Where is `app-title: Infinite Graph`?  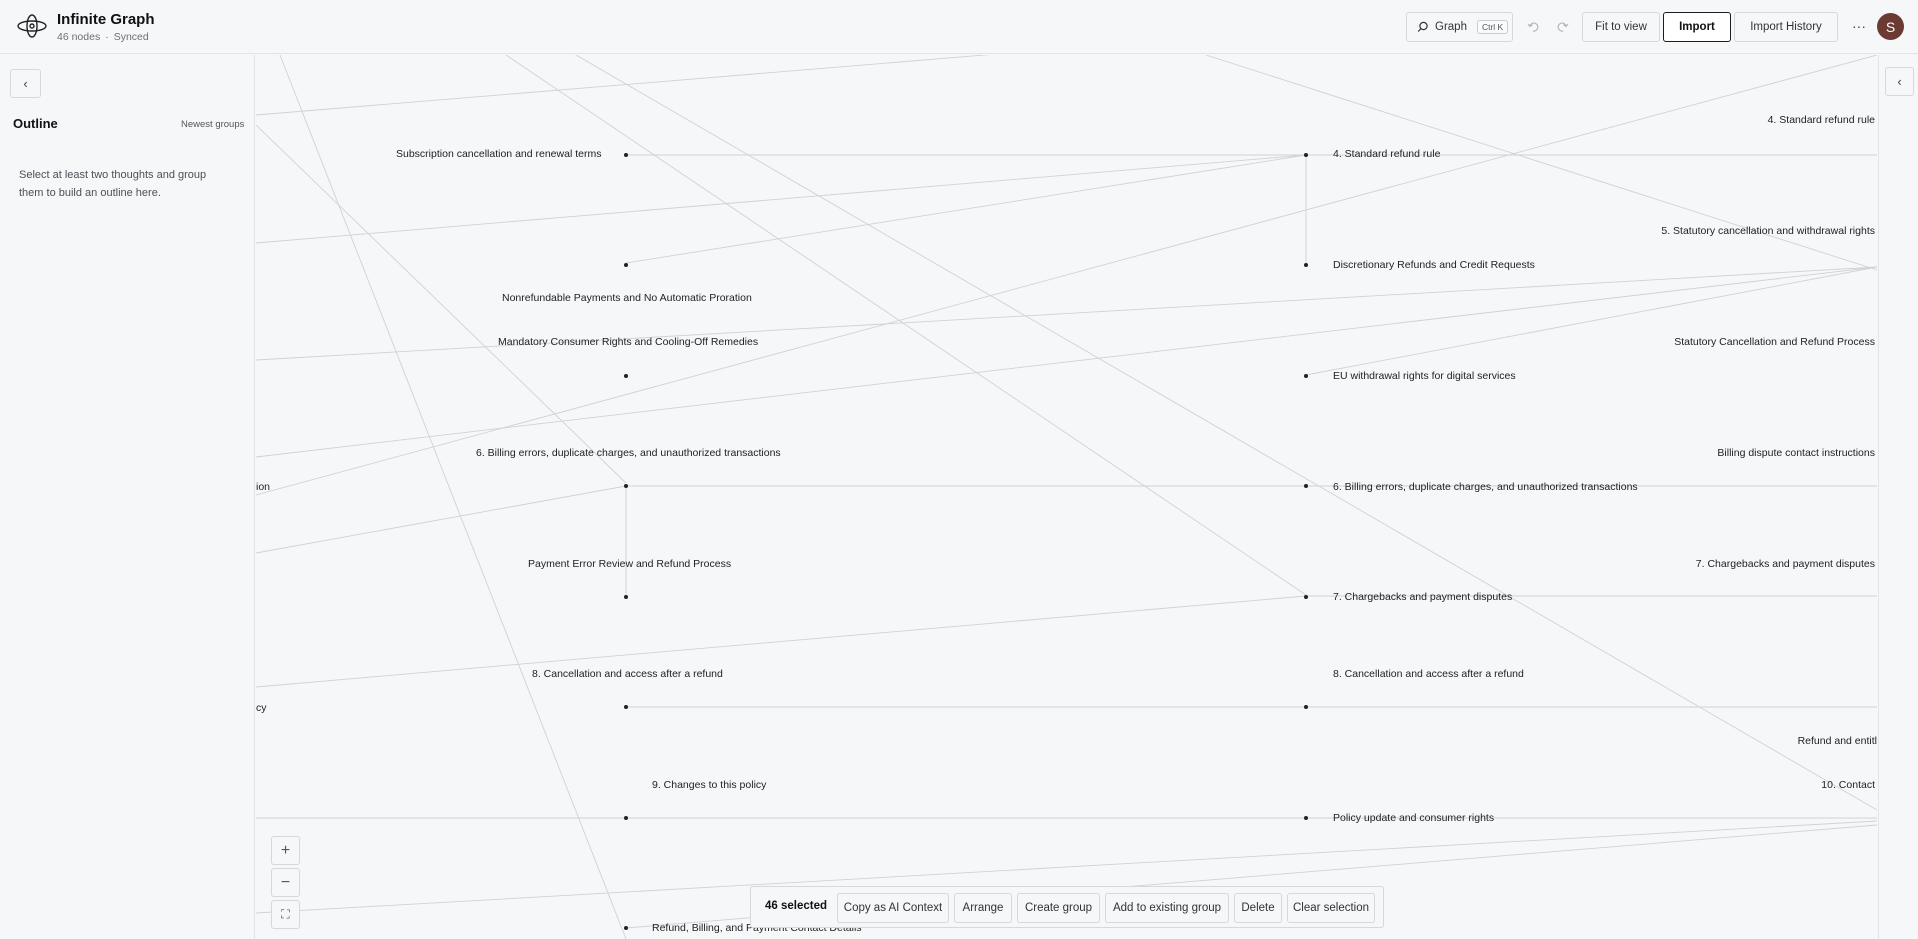
app-title: Infinite Graph is located at coordinates (106, 19).